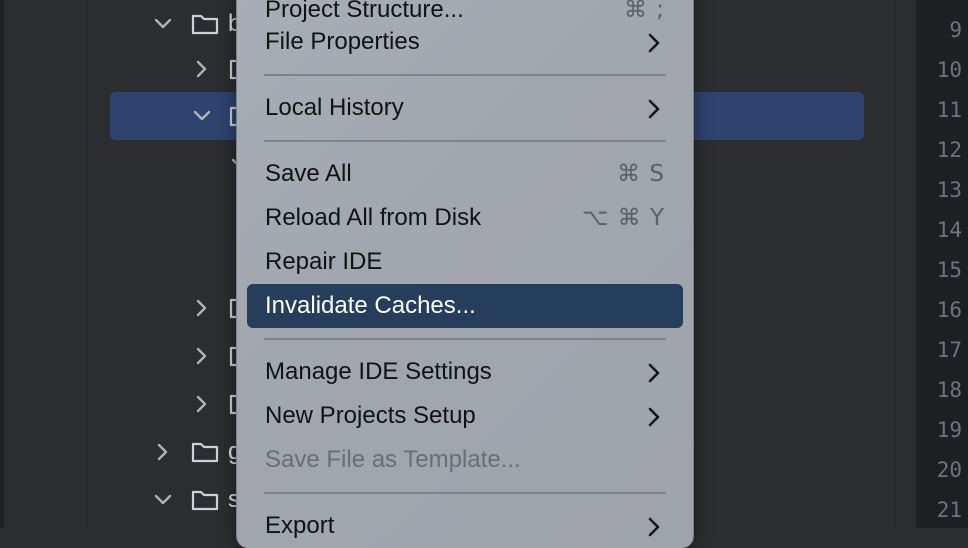 The height and width of the screenshot is (548, 968). I want to click on editor-gutter: 9 10 11 12 13 14 15 16 17 18 19 20 21, so click(942, 264).